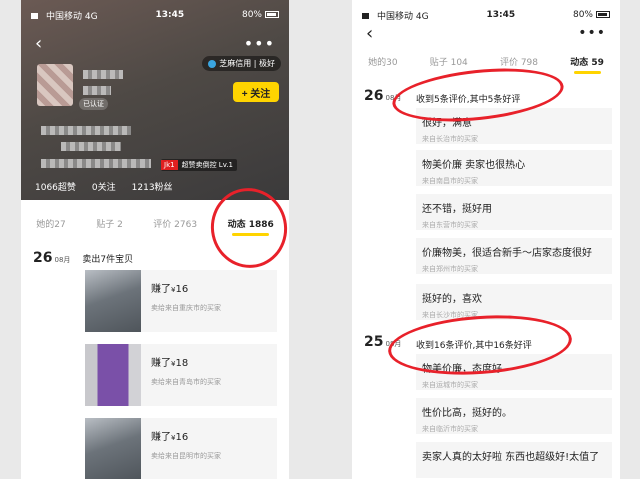  What do you see at coordinates (382, 61) in the screenshot?
I see `tab-items: 她的30` at bounding box center [382, 61].